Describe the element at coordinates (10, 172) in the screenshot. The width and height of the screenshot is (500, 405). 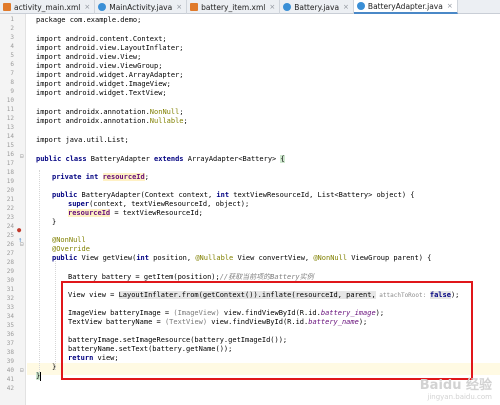
I see `line-number: 18` at that location.